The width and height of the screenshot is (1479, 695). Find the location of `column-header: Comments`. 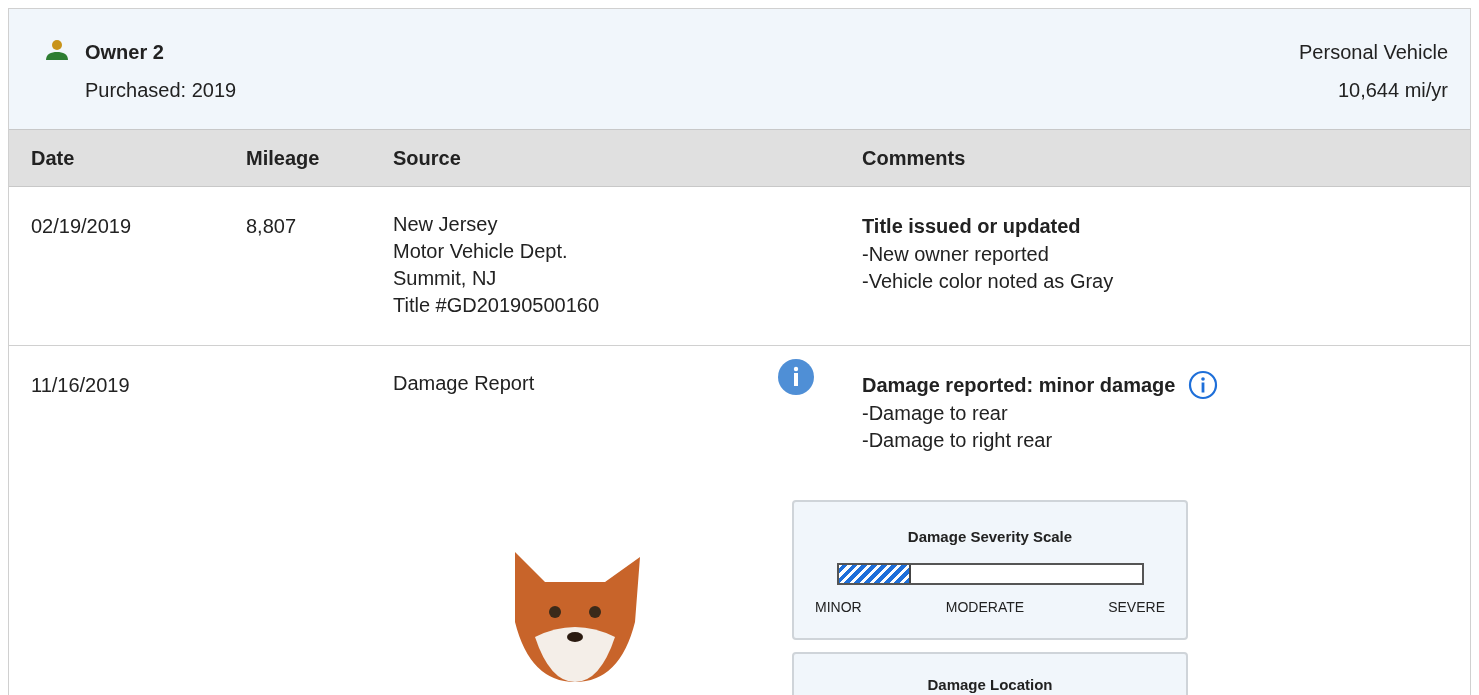

column-header: Comments is located at coordinates (914, 158).